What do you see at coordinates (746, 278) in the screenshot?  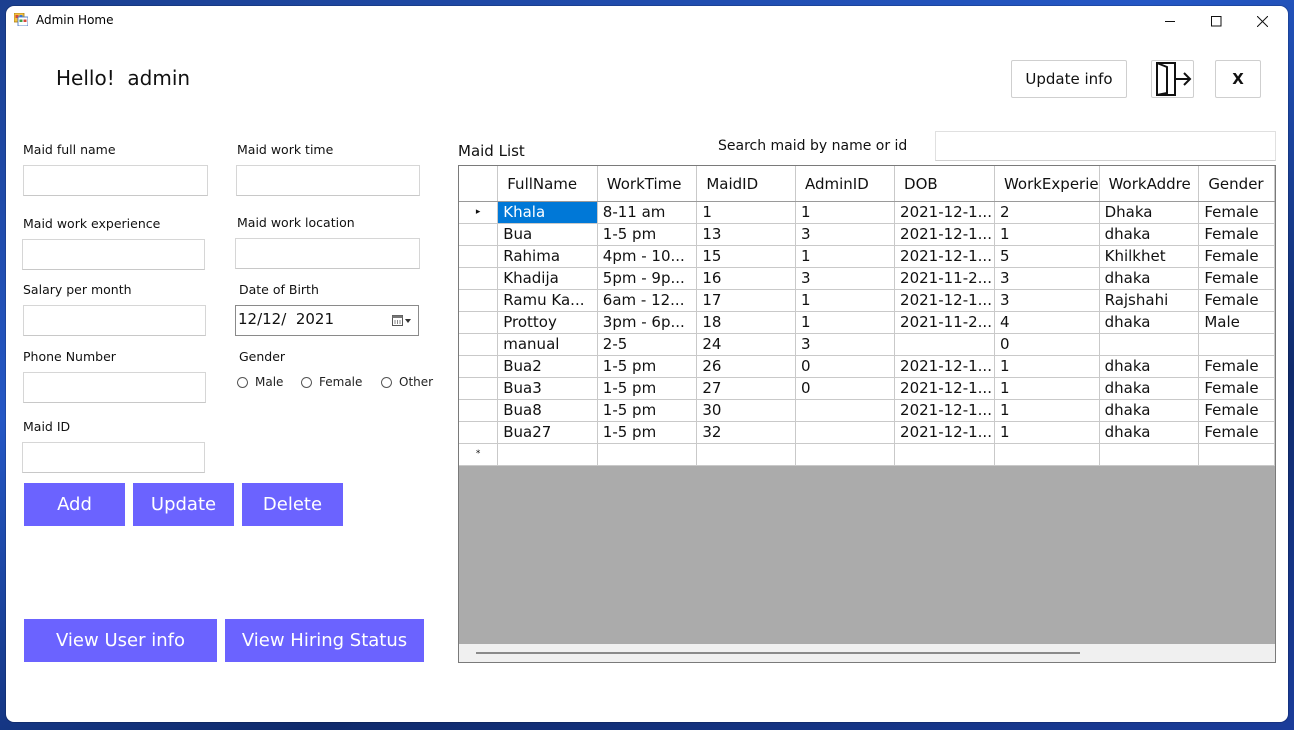 I see `table-cell: 16` at bounding box center [746, 278].